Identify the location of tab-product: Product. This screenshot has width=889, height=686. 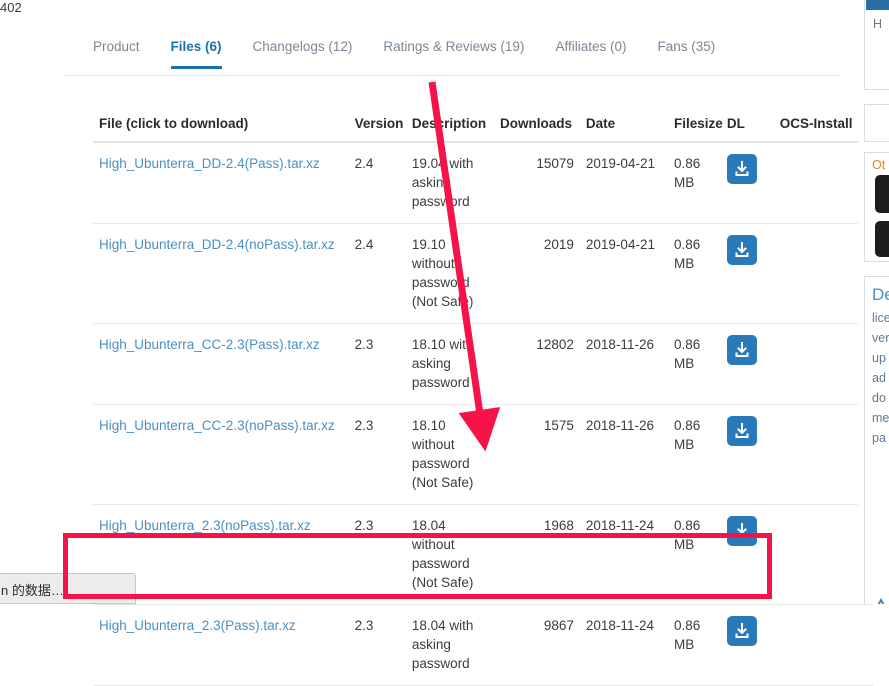
(116, 53).